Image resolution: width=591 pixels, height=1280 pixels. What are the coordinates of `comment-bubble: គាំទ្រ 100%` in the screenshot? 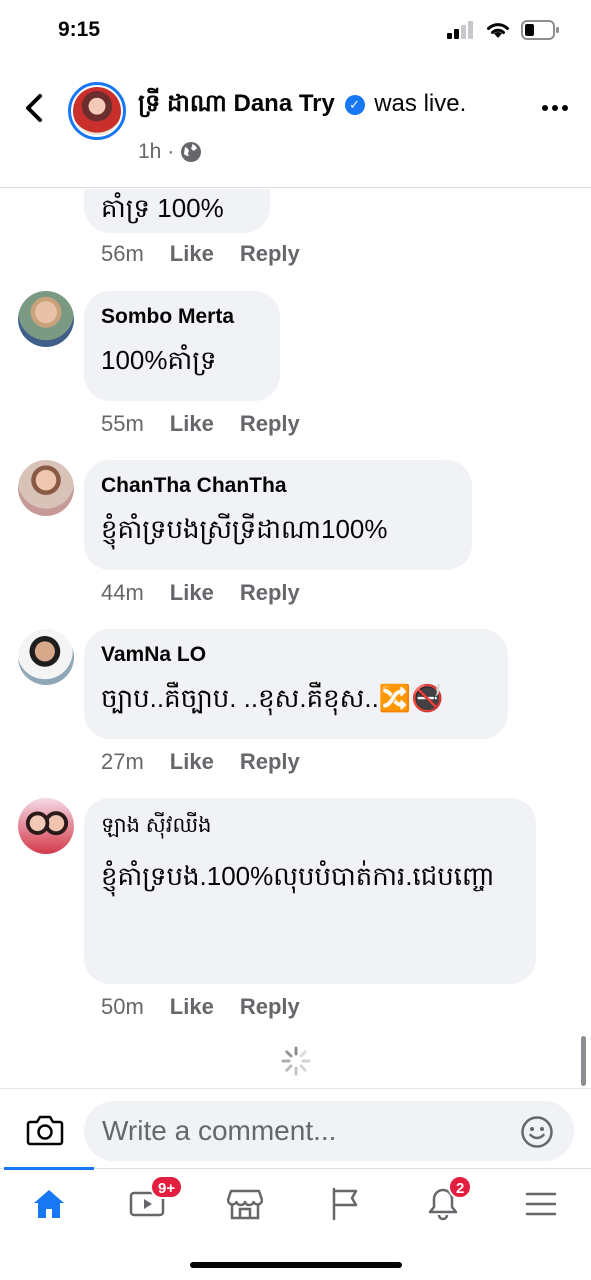 It's located at (177, 211).